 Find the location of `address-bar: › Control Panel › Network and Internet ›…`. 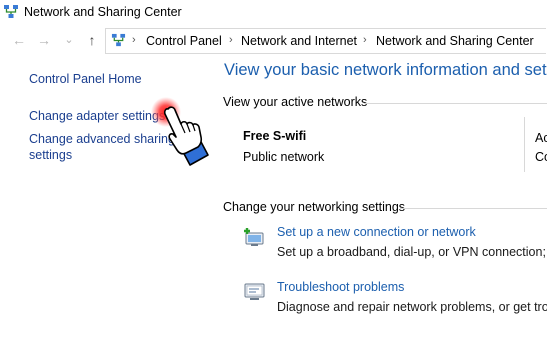

address-bar: › Control Panel › Network and Internet ›… is located at coordinates (325, 41).